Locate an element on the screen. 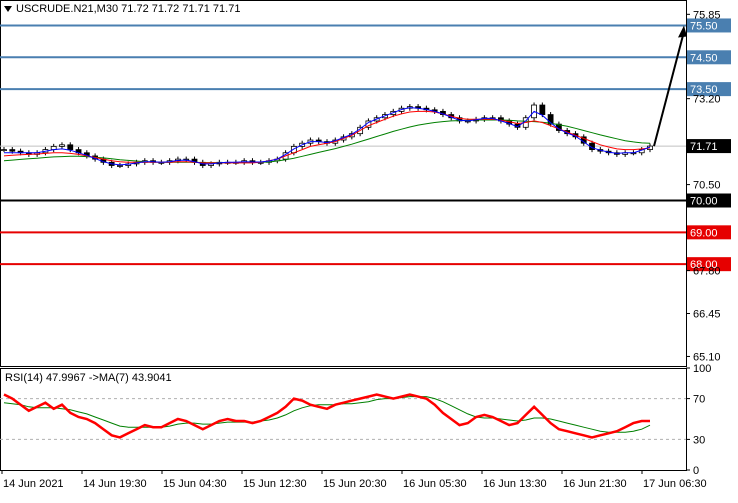  rsi-tick-label: 100 is located at coordinates (702, 369).